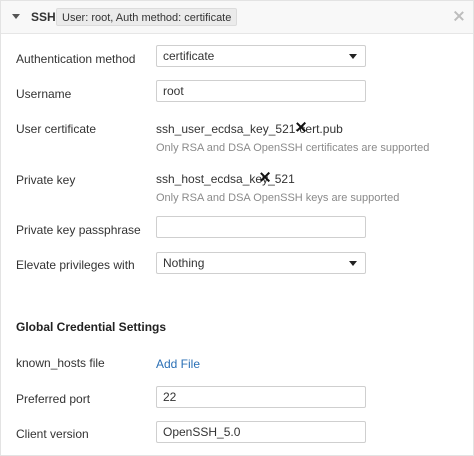 This screenshot has height=456, width=474. I want to click on private-key-filename: ssh_host_ecdsa_key_521, so click(225, 179).